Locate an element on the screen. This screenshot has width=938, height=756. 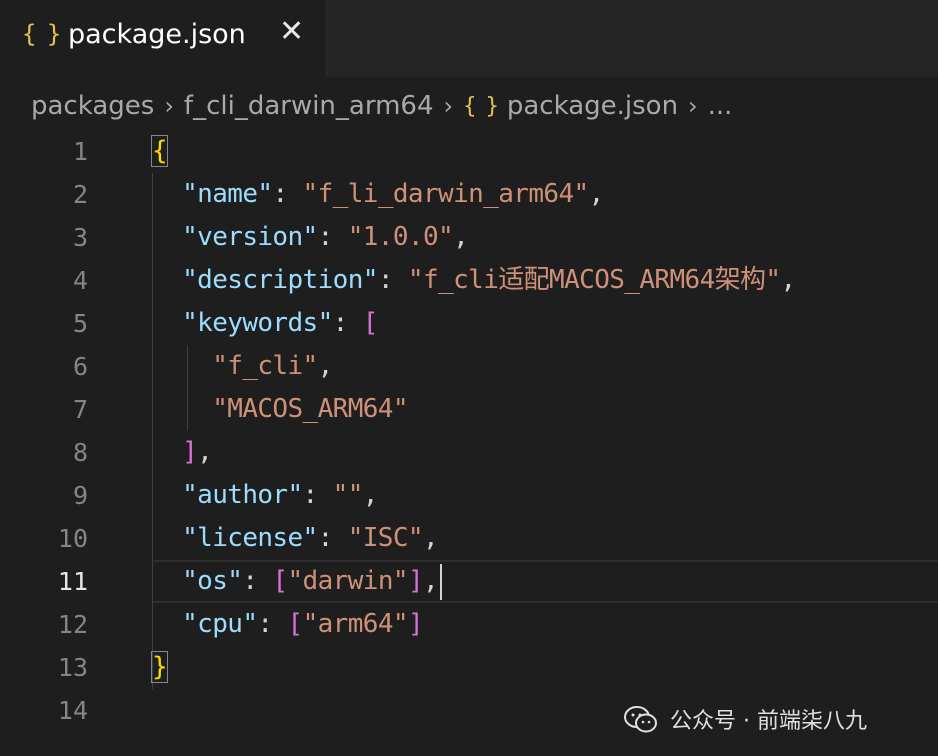
json-key: "cpu" is located at coordinates (220, 624).